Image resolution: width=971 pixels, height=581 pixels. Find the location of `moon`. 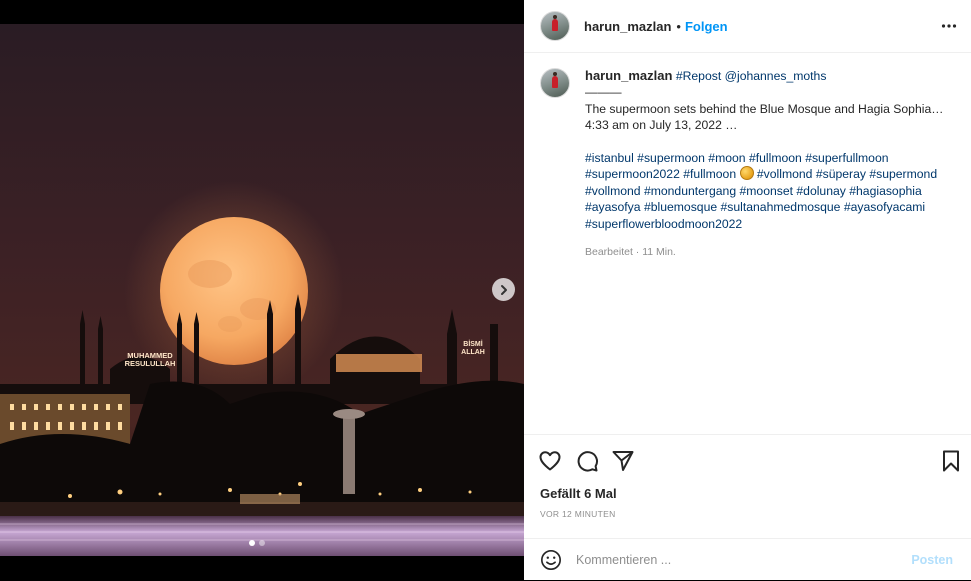

moon is located at coordinates (234, 291).